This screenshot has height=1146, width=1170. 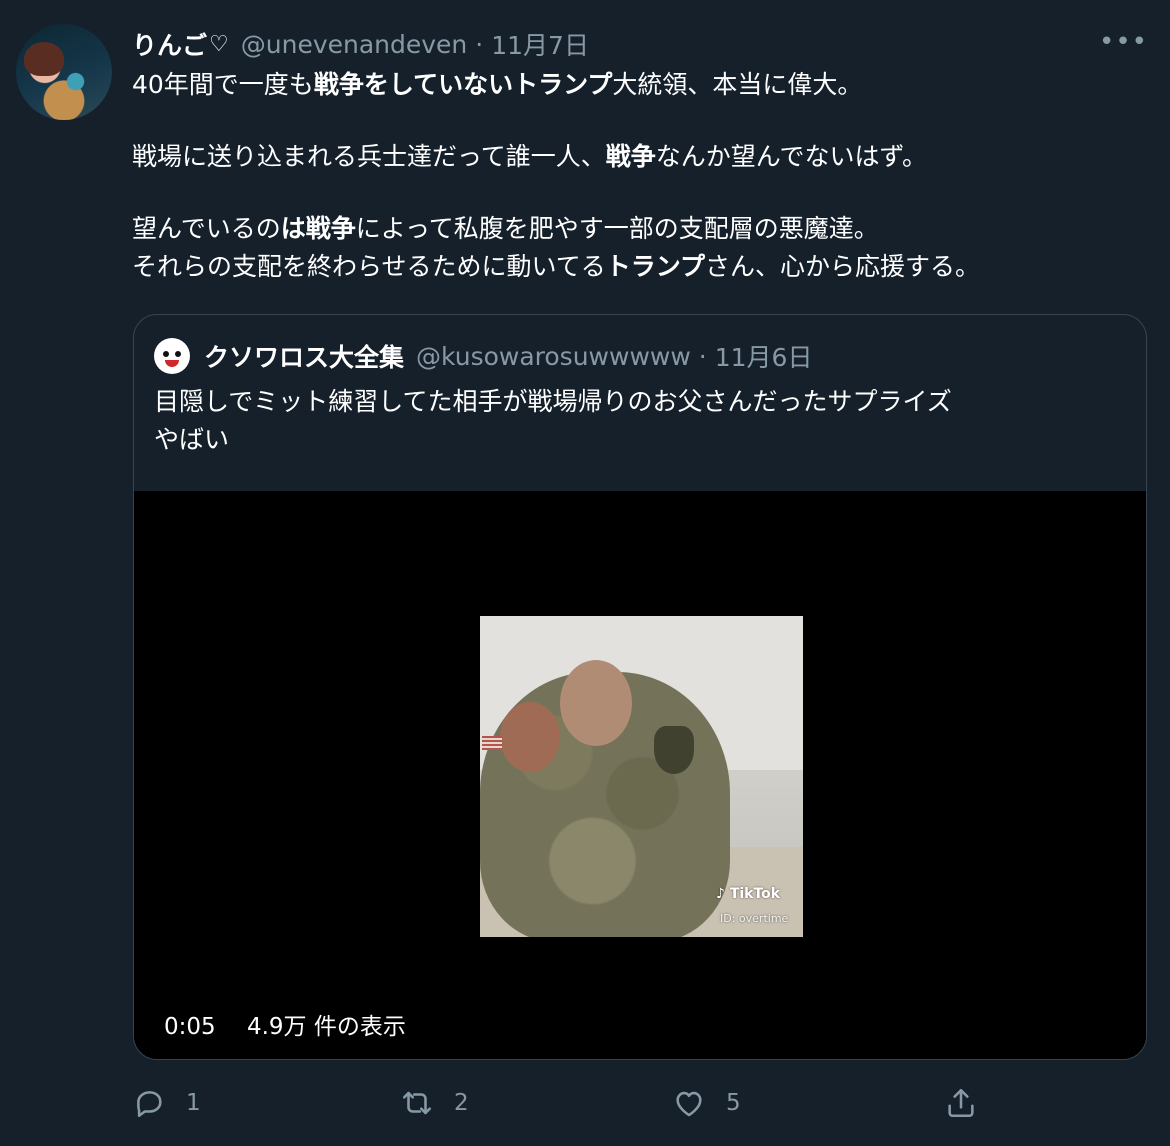 What do you see at coordinates (318, 228) in the screenshot?
I see `tweet-bold-text: は戦争` at bounding box center [318, 228].